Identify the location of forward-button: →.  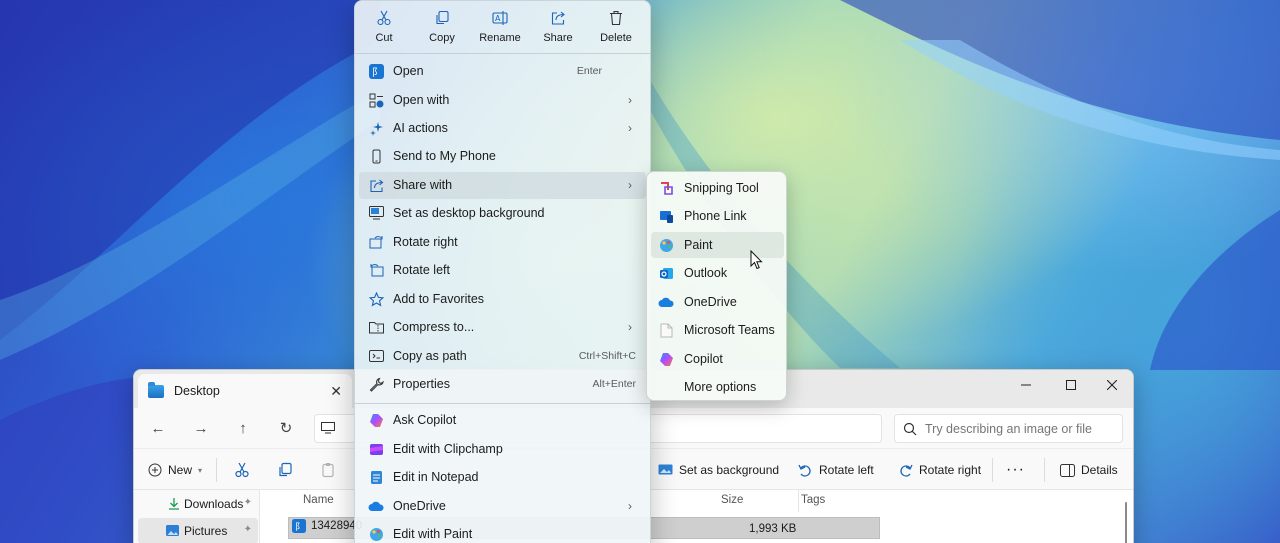
(201, 428).